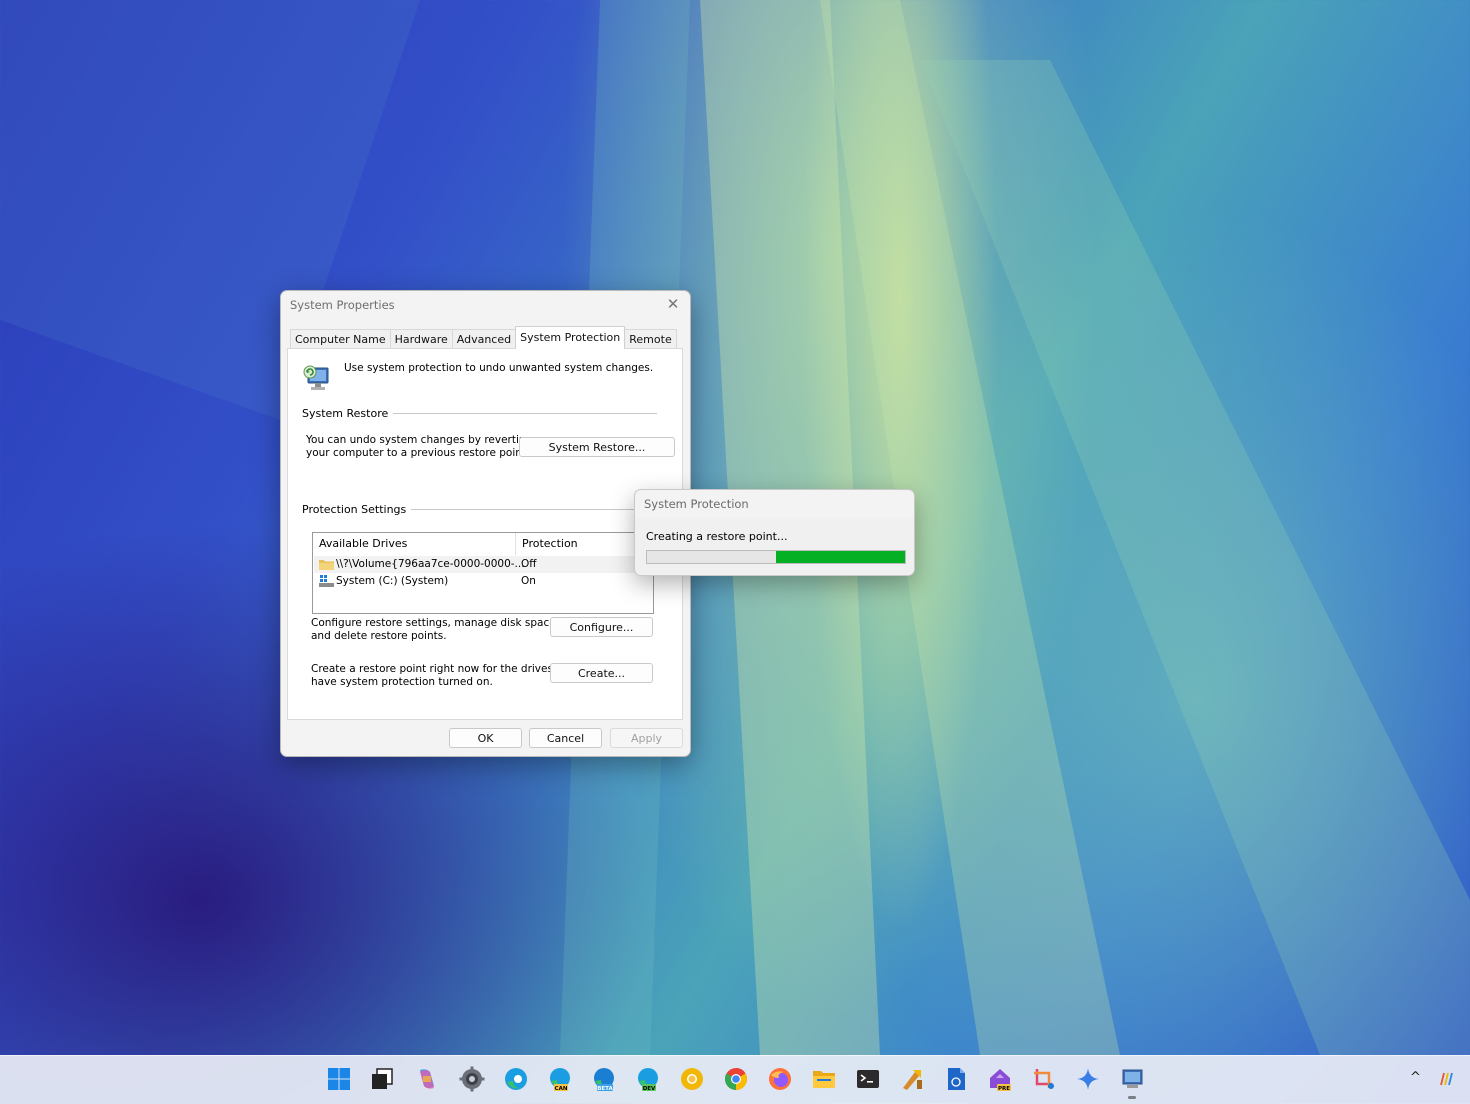 The width and height of the screenshot is (1470, 1104). I want to click on progress-bar, so click(776, 557).